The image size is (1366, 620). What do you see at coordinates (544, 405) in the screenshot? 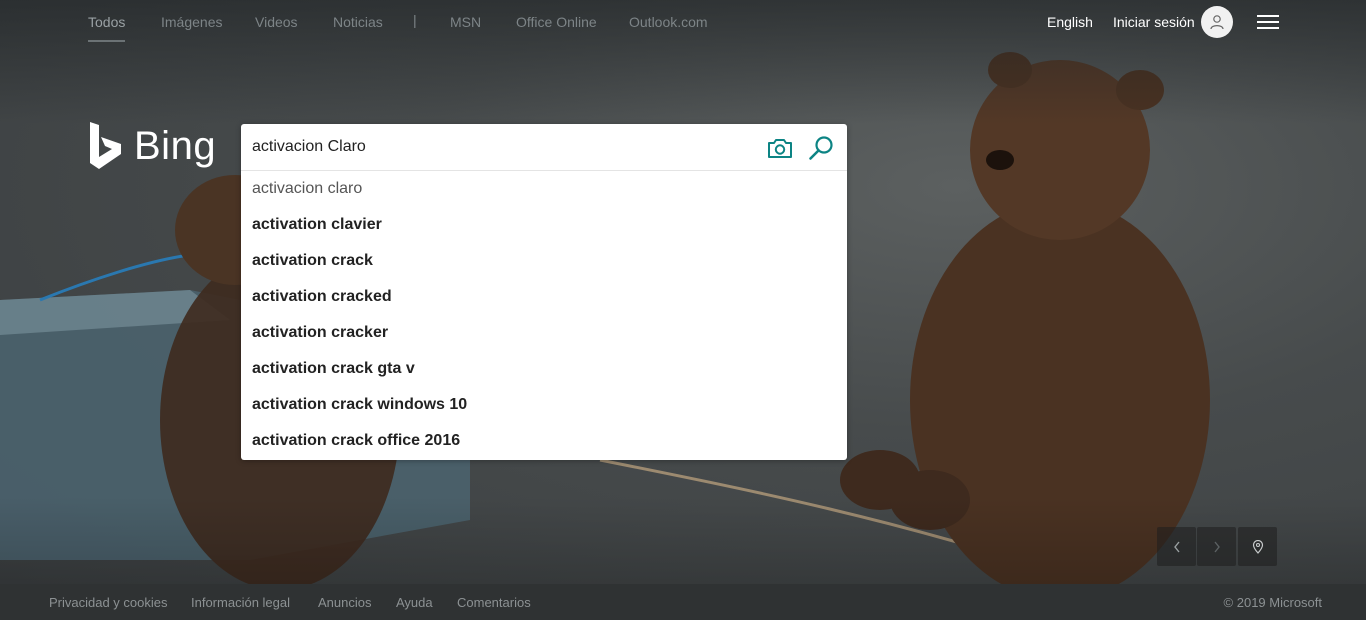
I see `suggestion-item: activation crack windows 10` at bounding box center [544, 405].